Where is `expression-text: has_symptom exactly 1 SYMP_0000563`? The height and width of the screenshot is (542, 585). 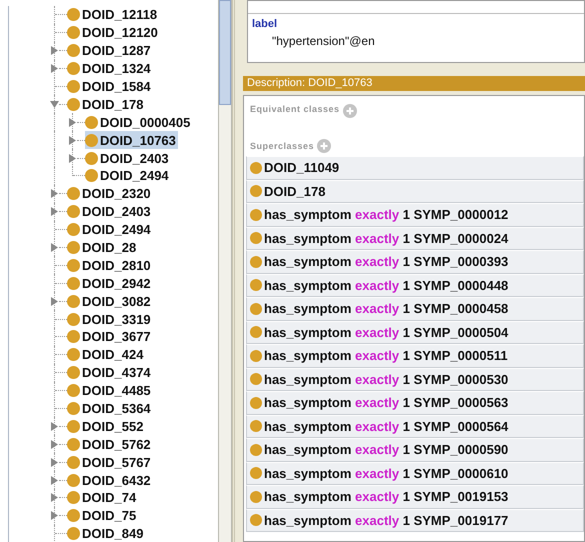
expression-text: has_symptom exactly 1 SYMP_0000563 is located at coordinates (386, 402).